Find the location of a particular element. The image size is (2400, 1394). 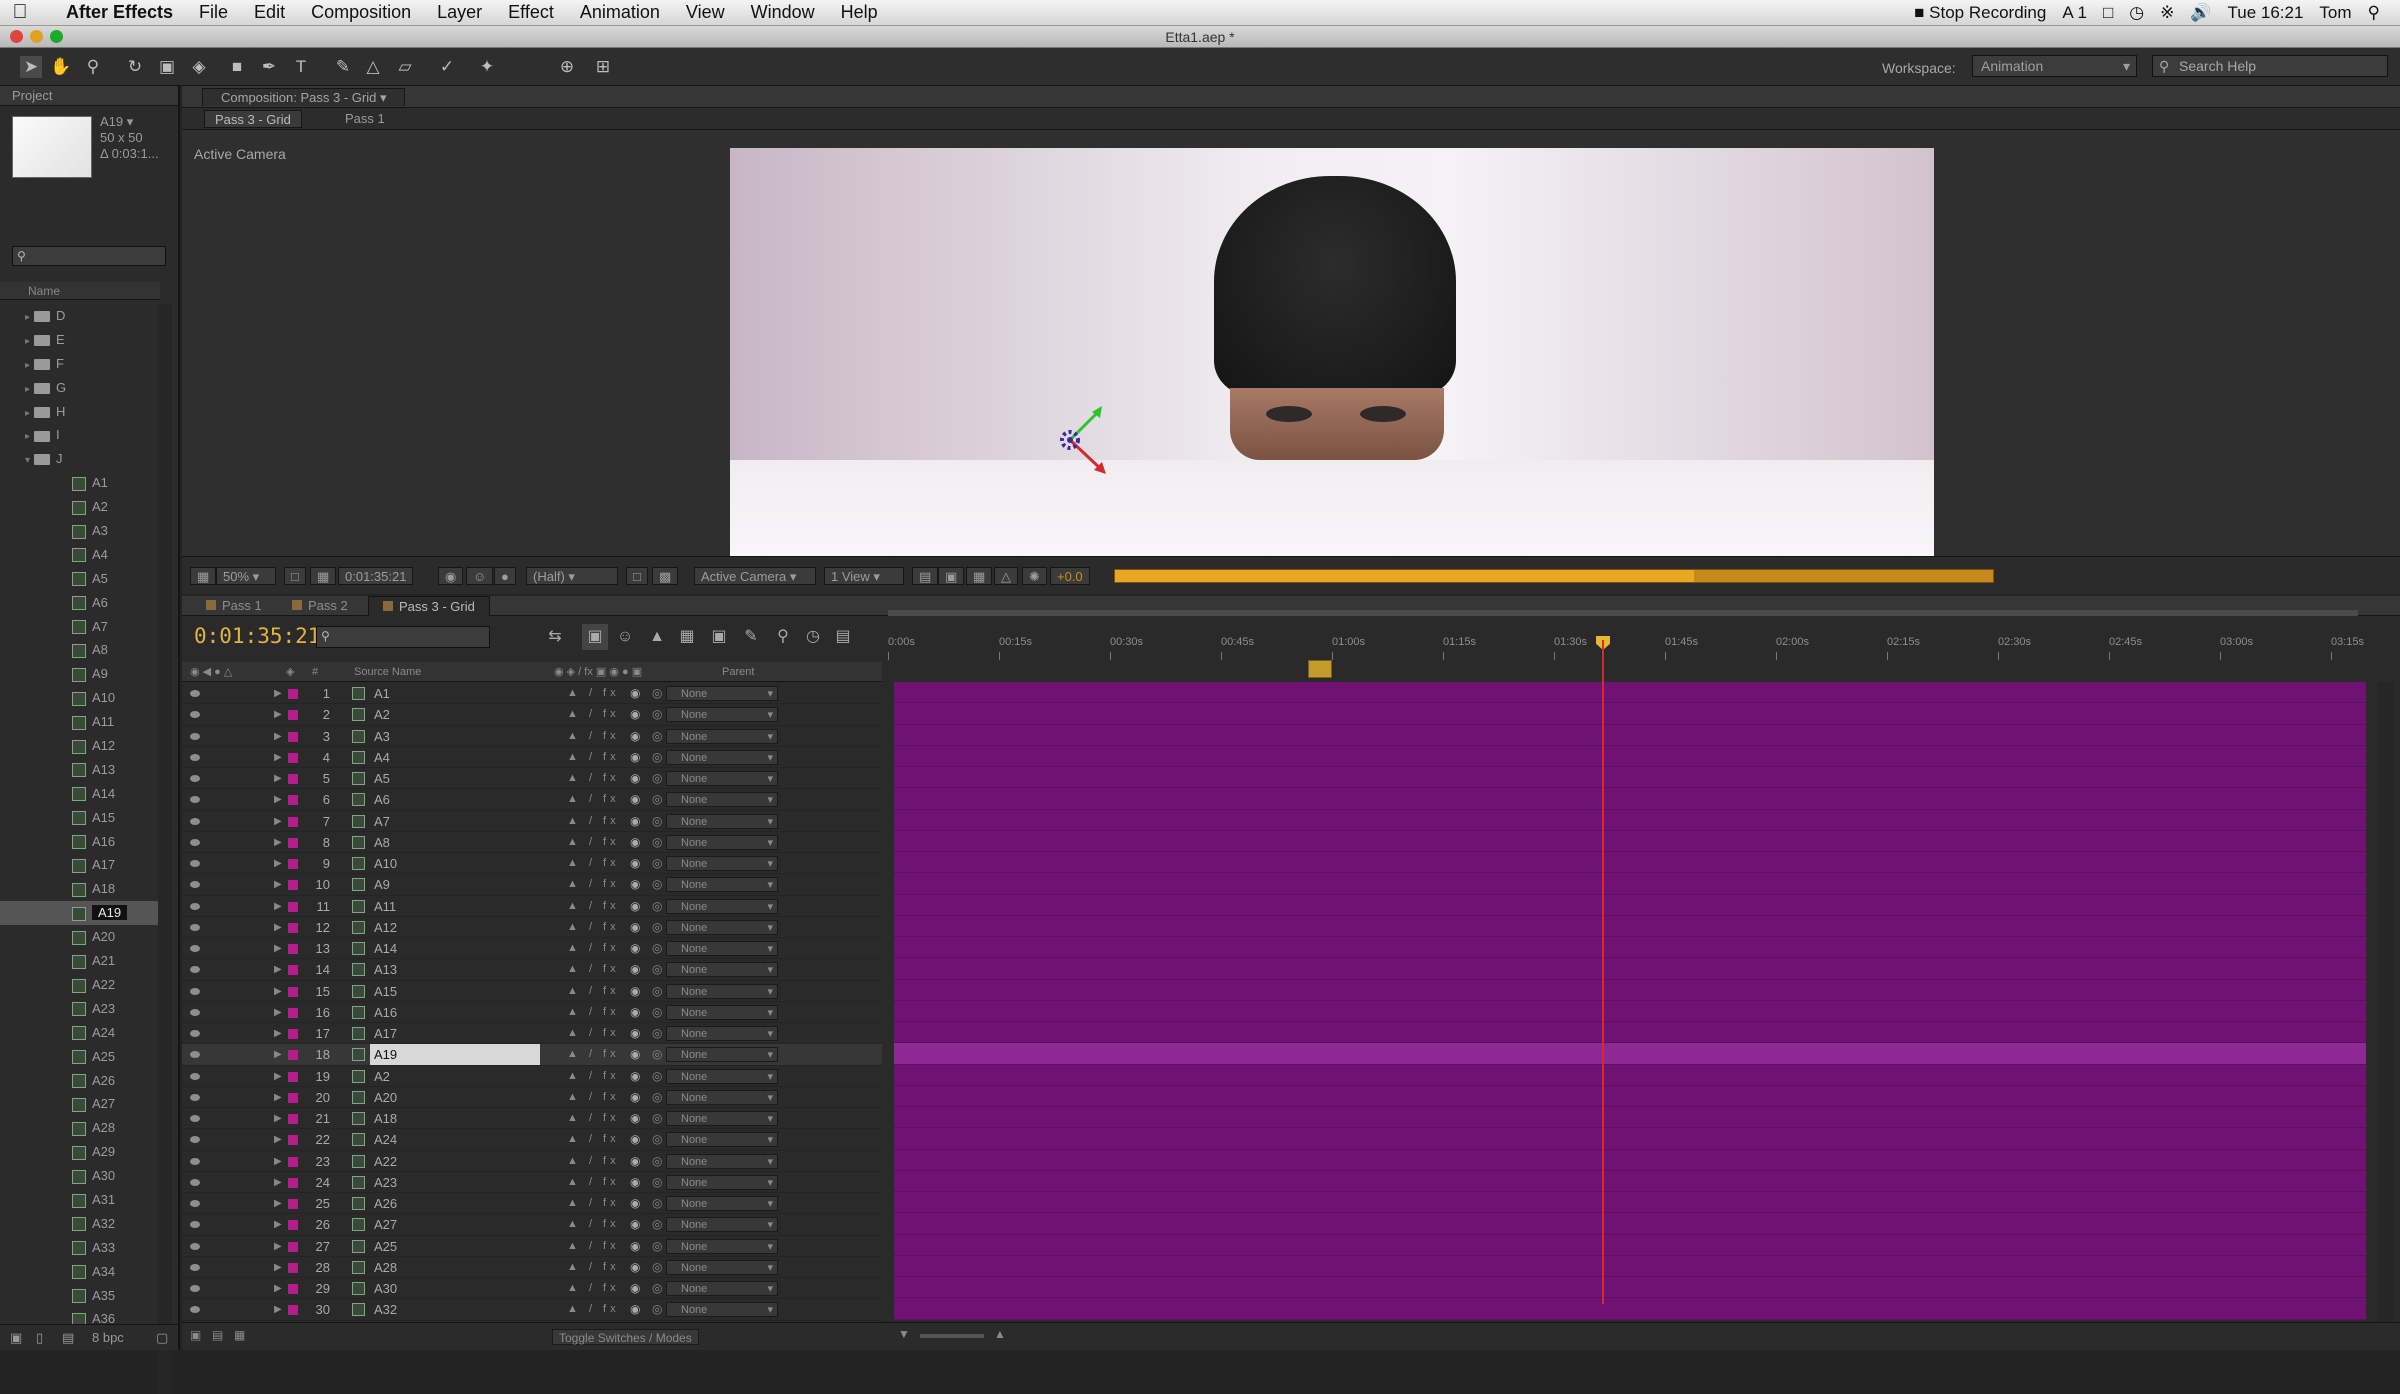

project-item: A1 is located at coordinates (80, 483).